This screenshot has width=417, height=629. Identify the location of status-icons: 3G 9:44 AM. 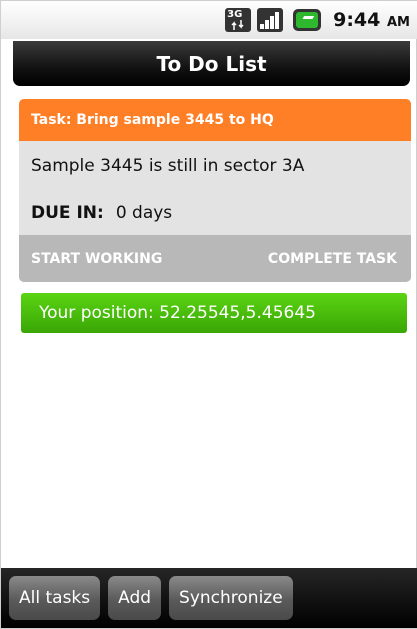
(317, 20).